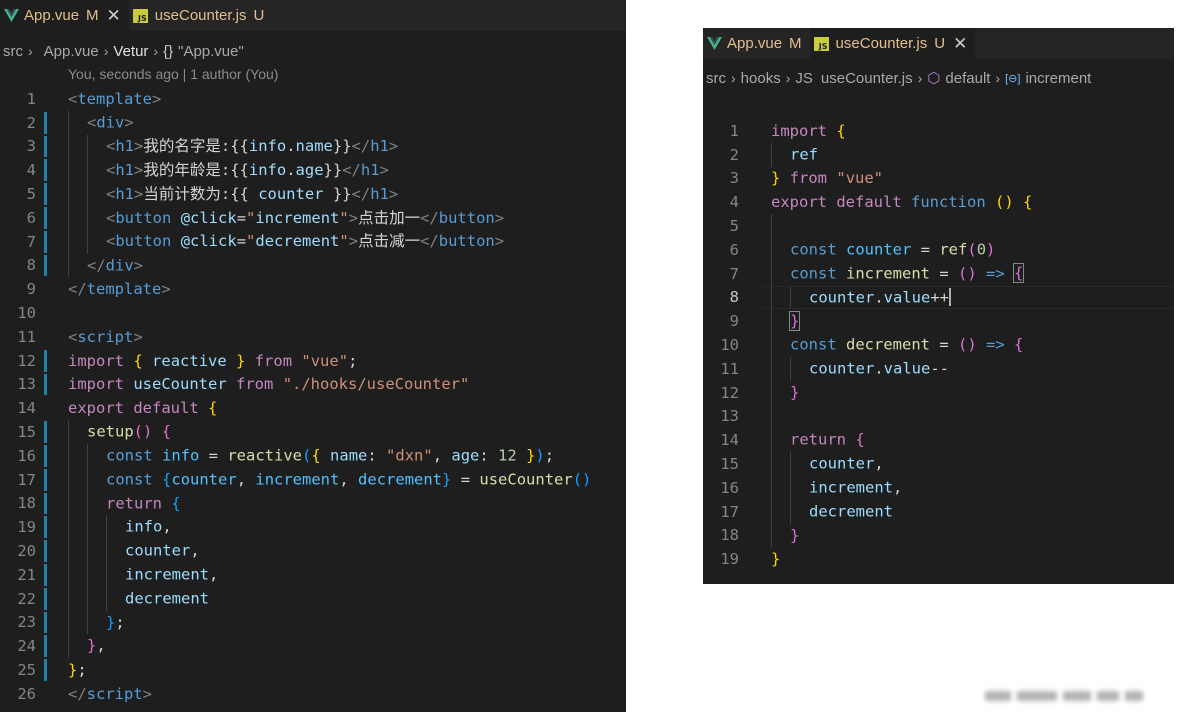  What do you see at coordinates (313, 646) in the screenshot?
I see `code-line: 24},` at bounding box center [313, 646].